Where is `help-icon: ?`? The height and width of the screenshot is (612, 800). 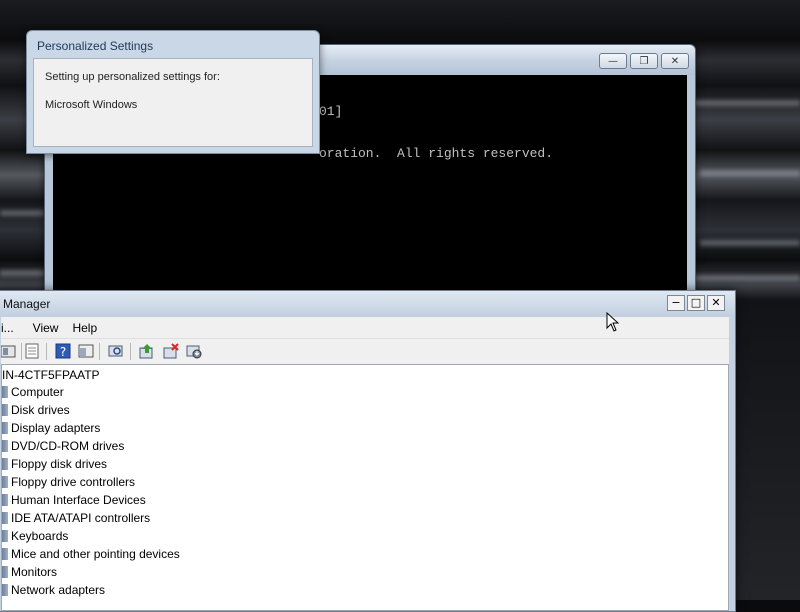 help-icon: ? is located at coordinates (63, 351).